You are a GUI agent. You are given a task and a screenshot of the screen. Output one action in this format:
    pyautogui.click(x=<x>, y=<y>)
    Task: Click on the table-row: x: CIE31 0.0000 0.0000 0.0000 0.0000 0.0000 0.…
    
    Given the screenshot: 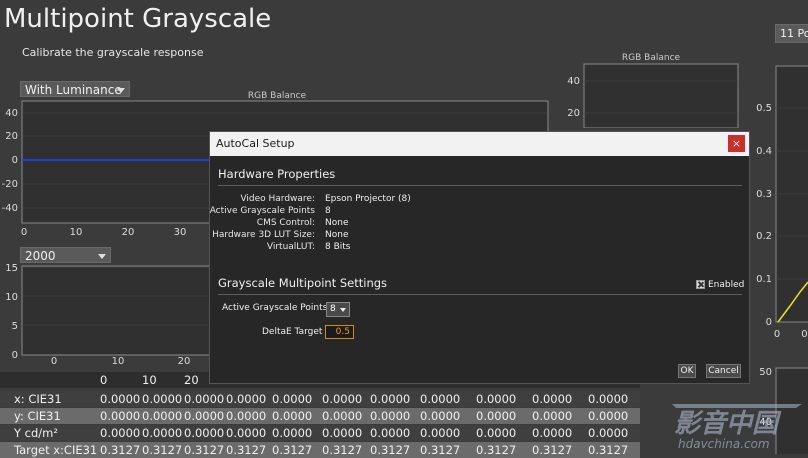 What is the action you would take?
    pyautogui.click(x=320, y=399)
    